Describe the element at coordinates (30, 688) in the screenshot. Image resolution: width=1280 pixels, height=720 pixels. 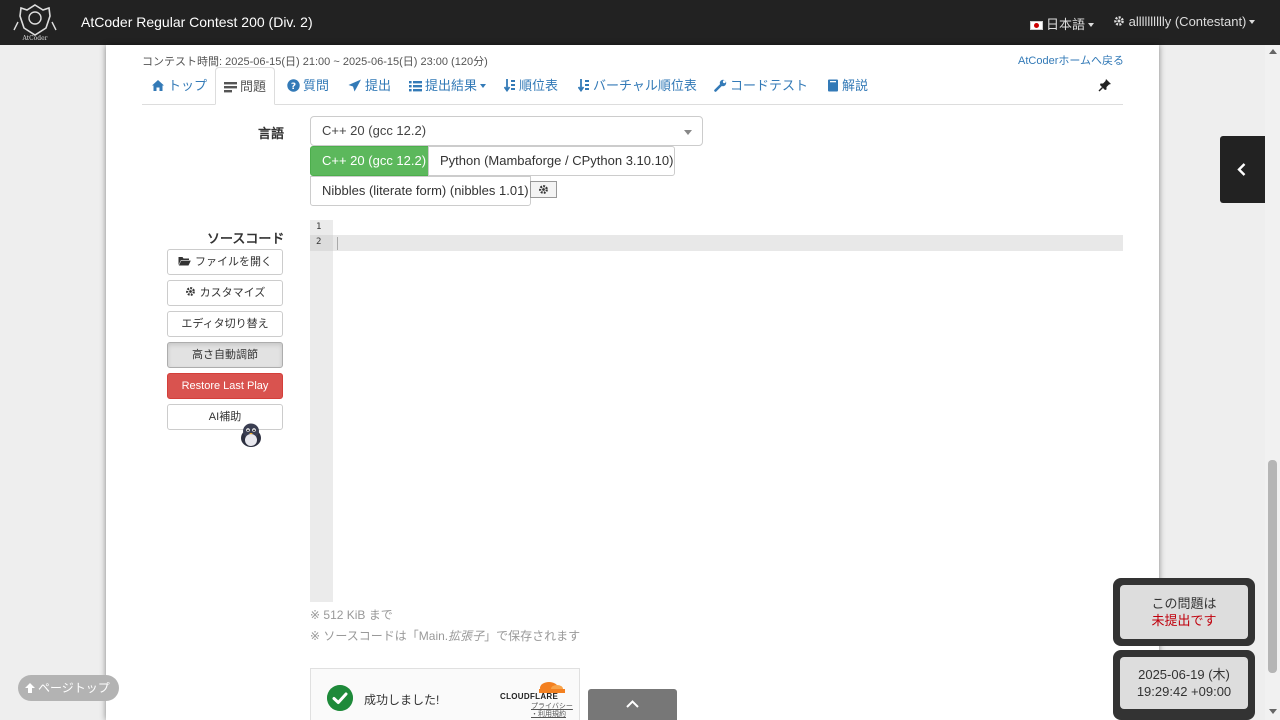
I see `arrow-up-icon` at that location.